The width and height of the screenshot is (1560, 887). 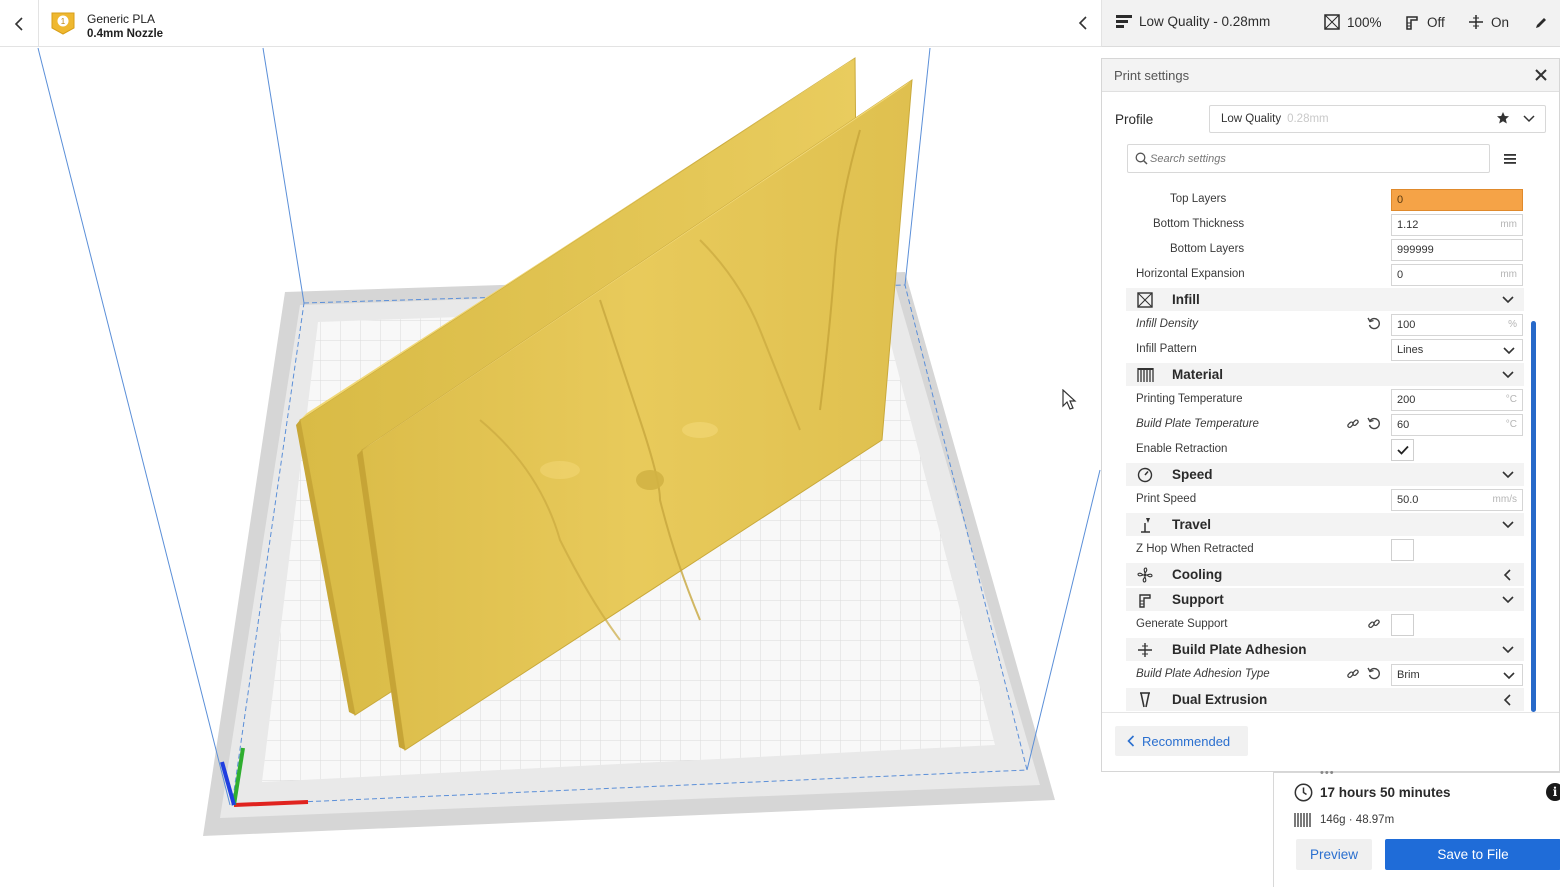 What do you see at coordinates (1325, 274) in the screenshot?
I see `setting-horizontal-expansion: Horizontal Expansion 0 mm` at bounding box center [1325, 274].